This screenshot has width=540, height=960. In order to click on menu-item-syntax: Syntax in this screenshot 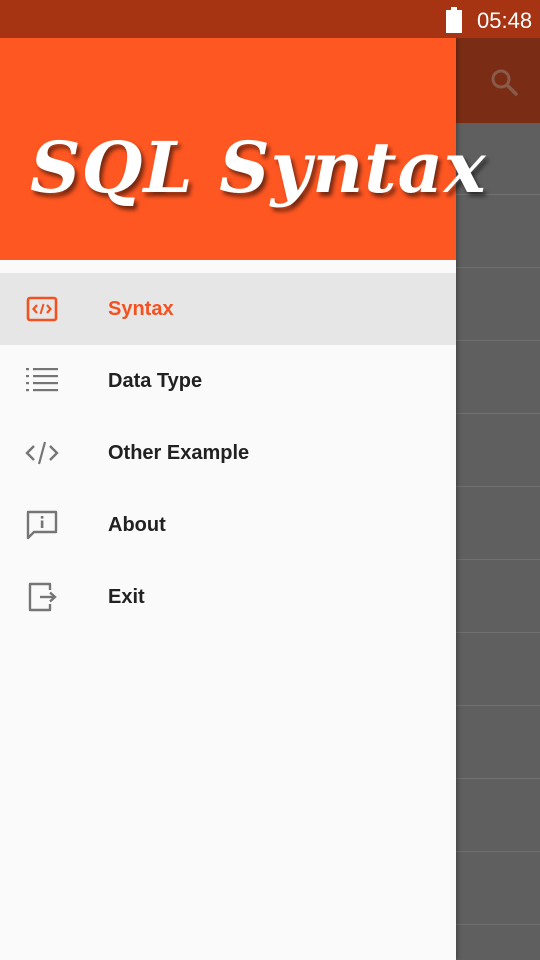, I will do `click(228, 309)`.